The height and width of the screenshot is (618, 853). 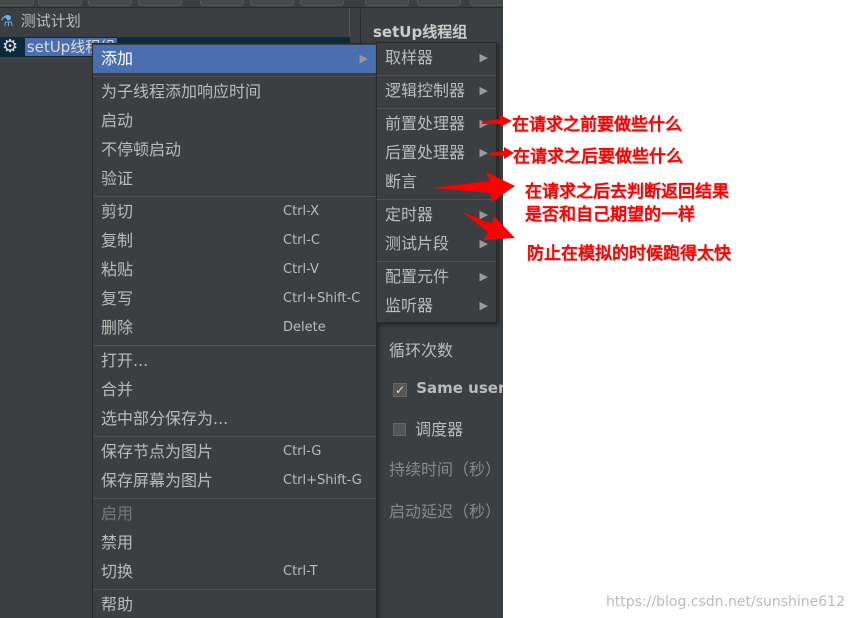 I want to click on watermark: https://blog.csdn.net/sunshine612, so click(x=725, y=602).